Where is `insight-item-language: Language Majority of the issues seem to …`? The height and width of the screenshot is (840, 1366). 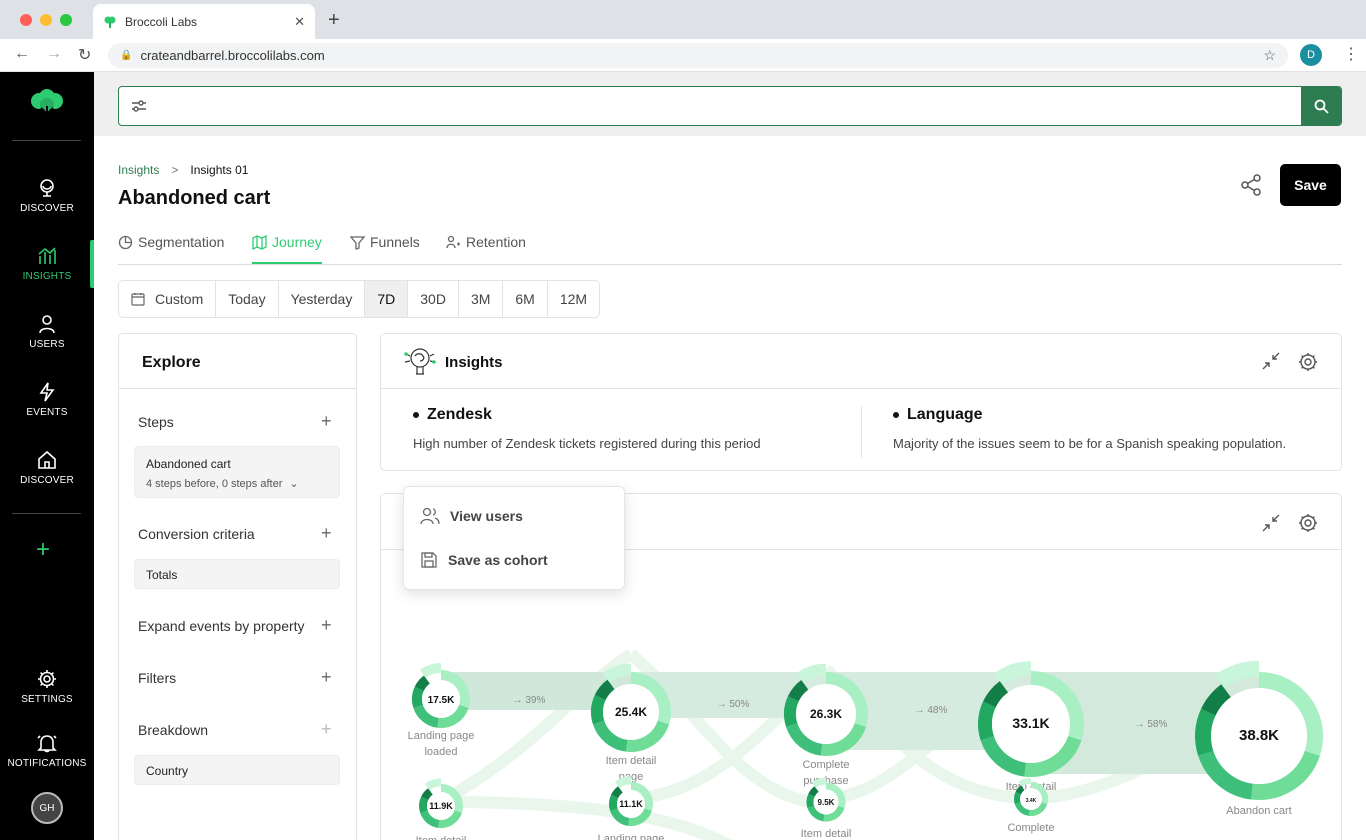
insight-item-language: Language Majority of the issues seem to … is located at coordinates (1089, 428).